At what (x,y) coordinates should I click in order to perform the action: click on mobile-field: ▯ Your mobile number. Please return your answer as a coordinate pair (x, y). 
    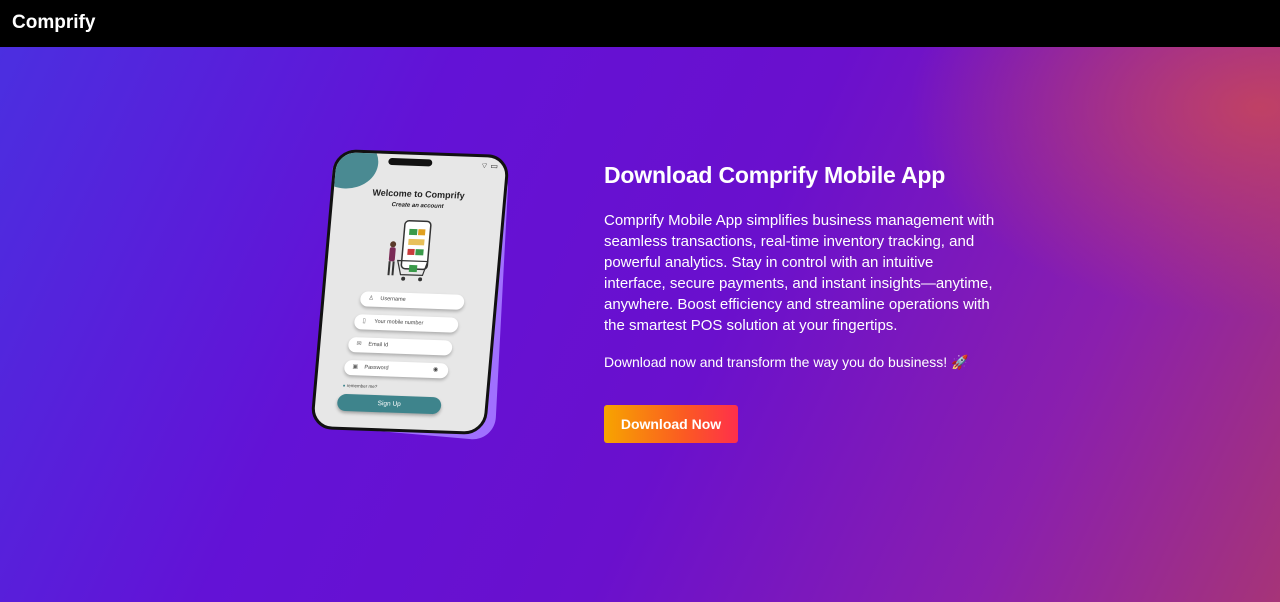
    Looking at the image, I should click on (406, 323).